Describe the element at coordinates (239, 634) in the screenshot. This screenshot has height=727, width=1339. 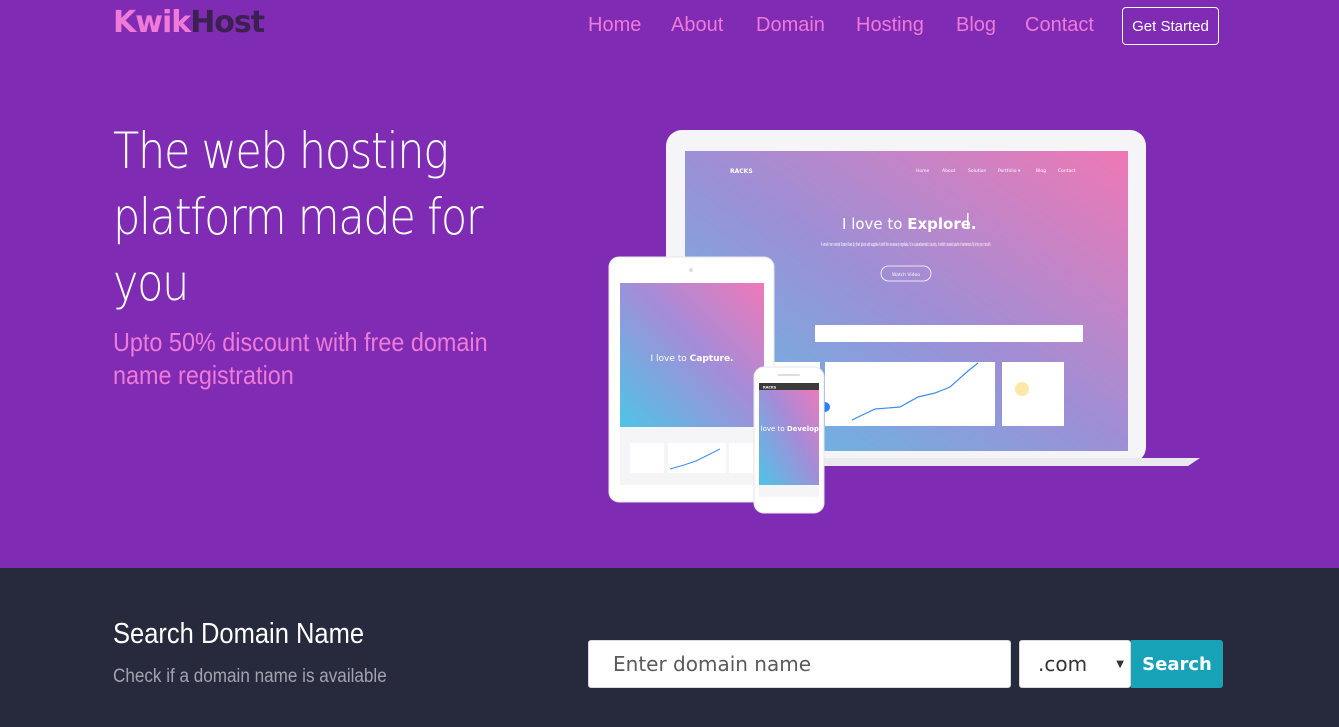
I see `domain-search-title: Search Domain Name` at that location.